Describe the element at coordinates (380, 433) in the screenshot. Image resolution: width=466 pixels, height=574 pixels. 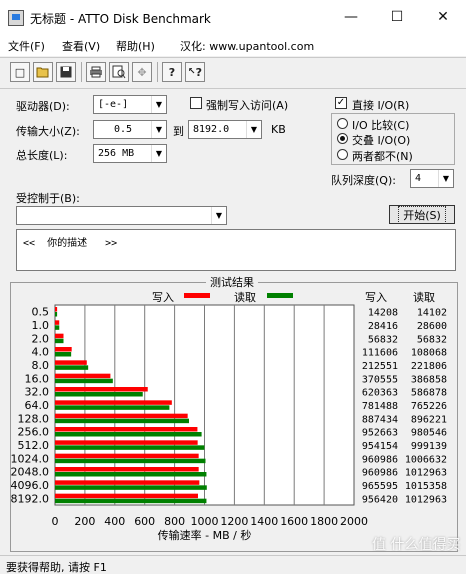
I see `write-value-label: 952663` at that location.